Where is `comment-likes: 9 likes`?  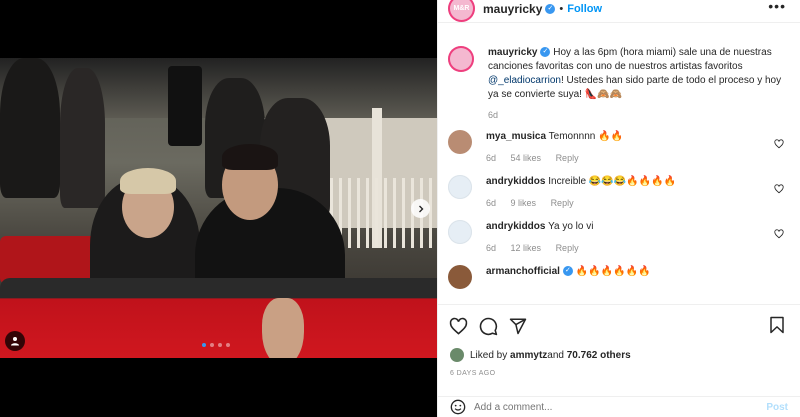 comment-likes: 9 likes is located at coordinates (524, 203).